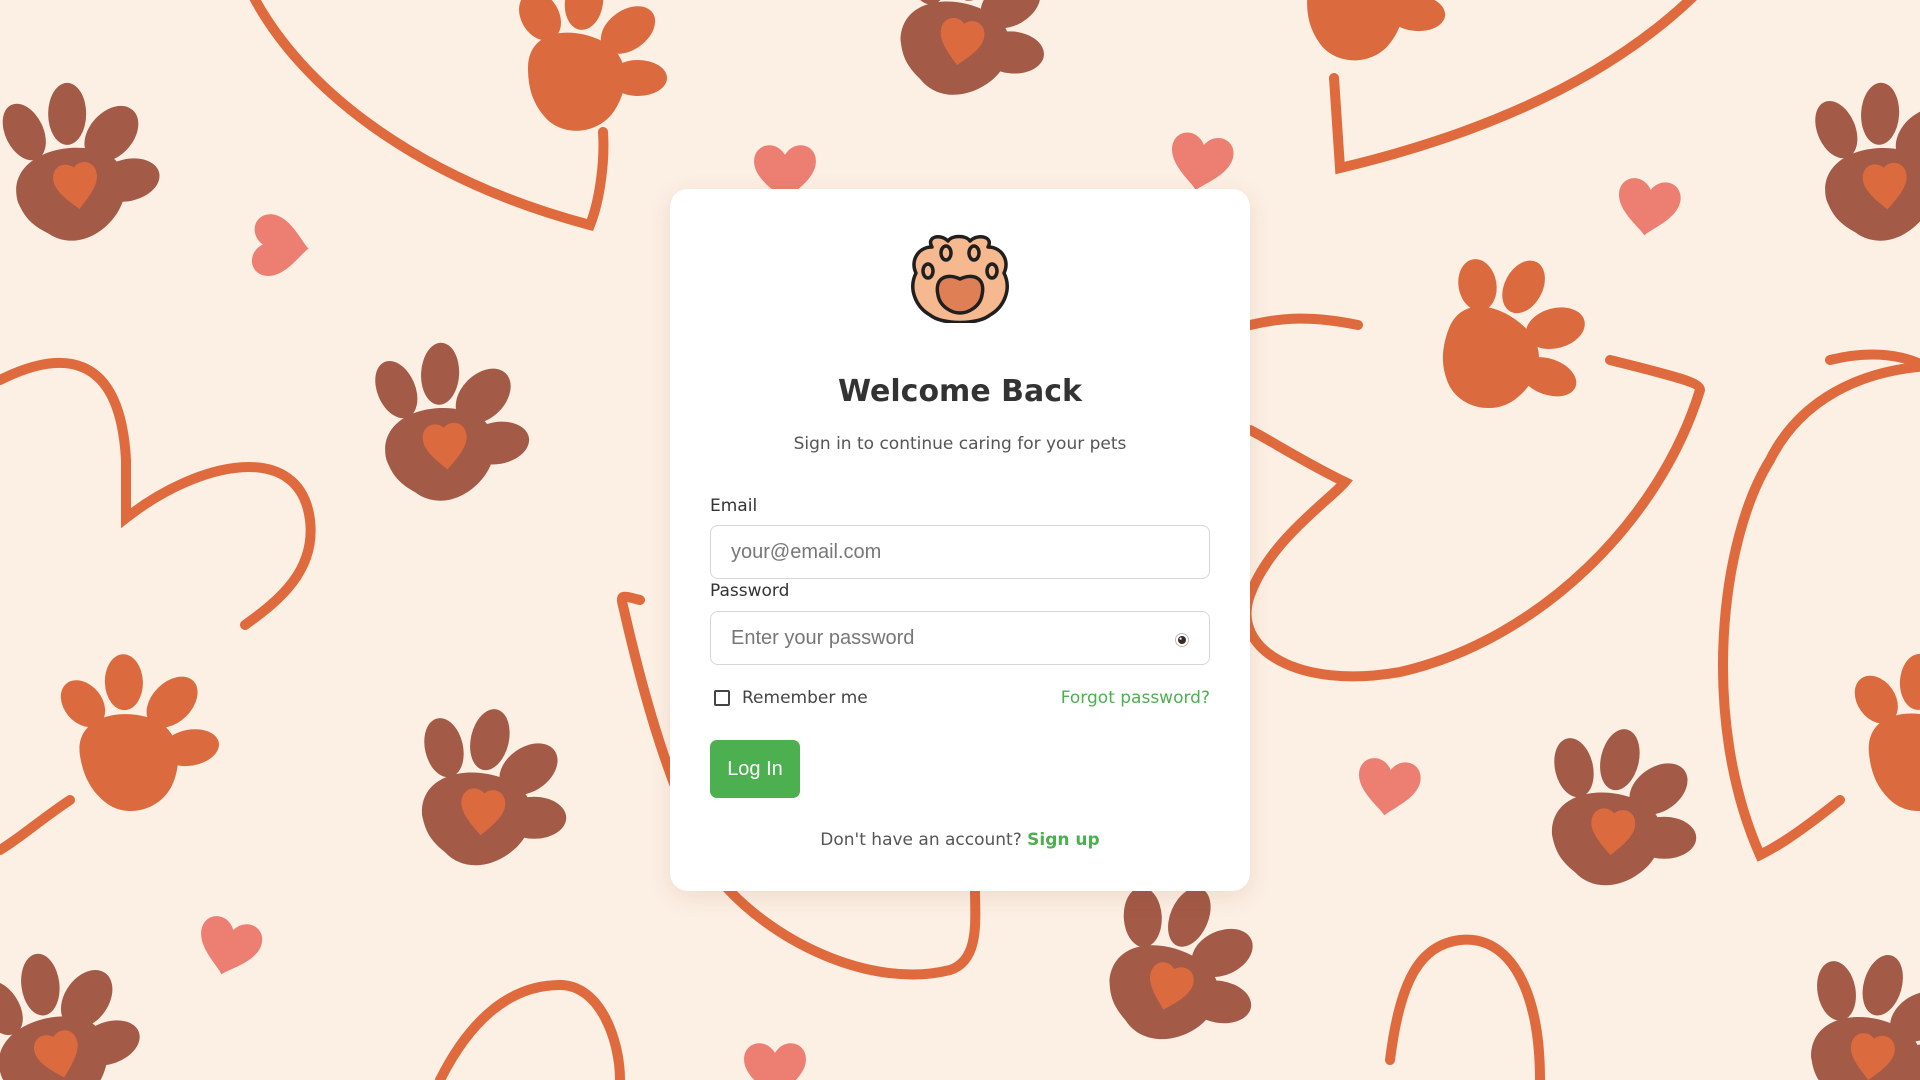 This screenshot has height=1080, width=1920. Describe the element at coordinates (805, 698) in the screenshot. I see `remember-label: Remember me` at that location.